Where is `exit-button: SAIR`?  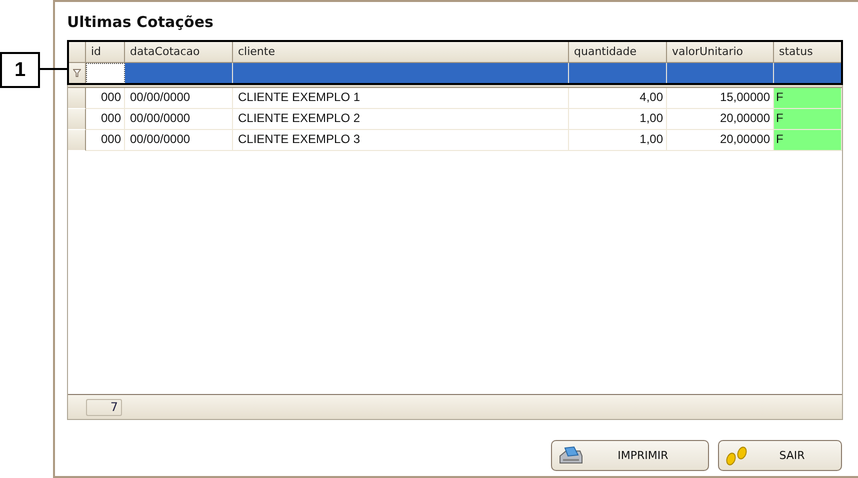 exit-button: SAIR is located at coordinates (780, 455).